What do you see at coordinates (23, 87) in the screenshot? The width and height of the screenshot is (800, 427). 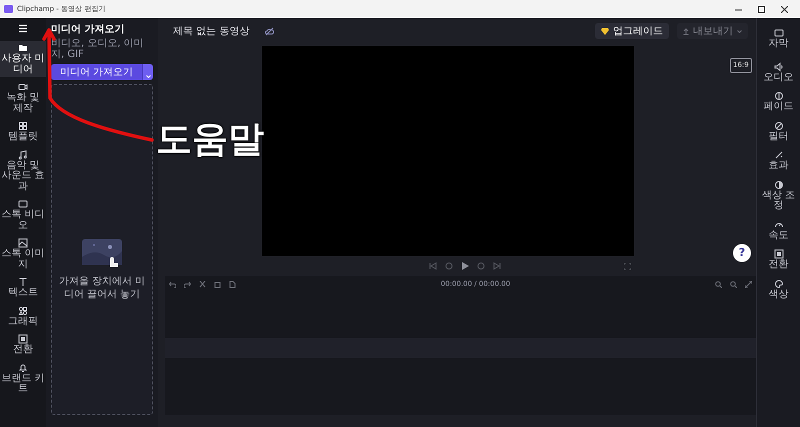 I see `camera-icon` at bounding box center [23, 87].